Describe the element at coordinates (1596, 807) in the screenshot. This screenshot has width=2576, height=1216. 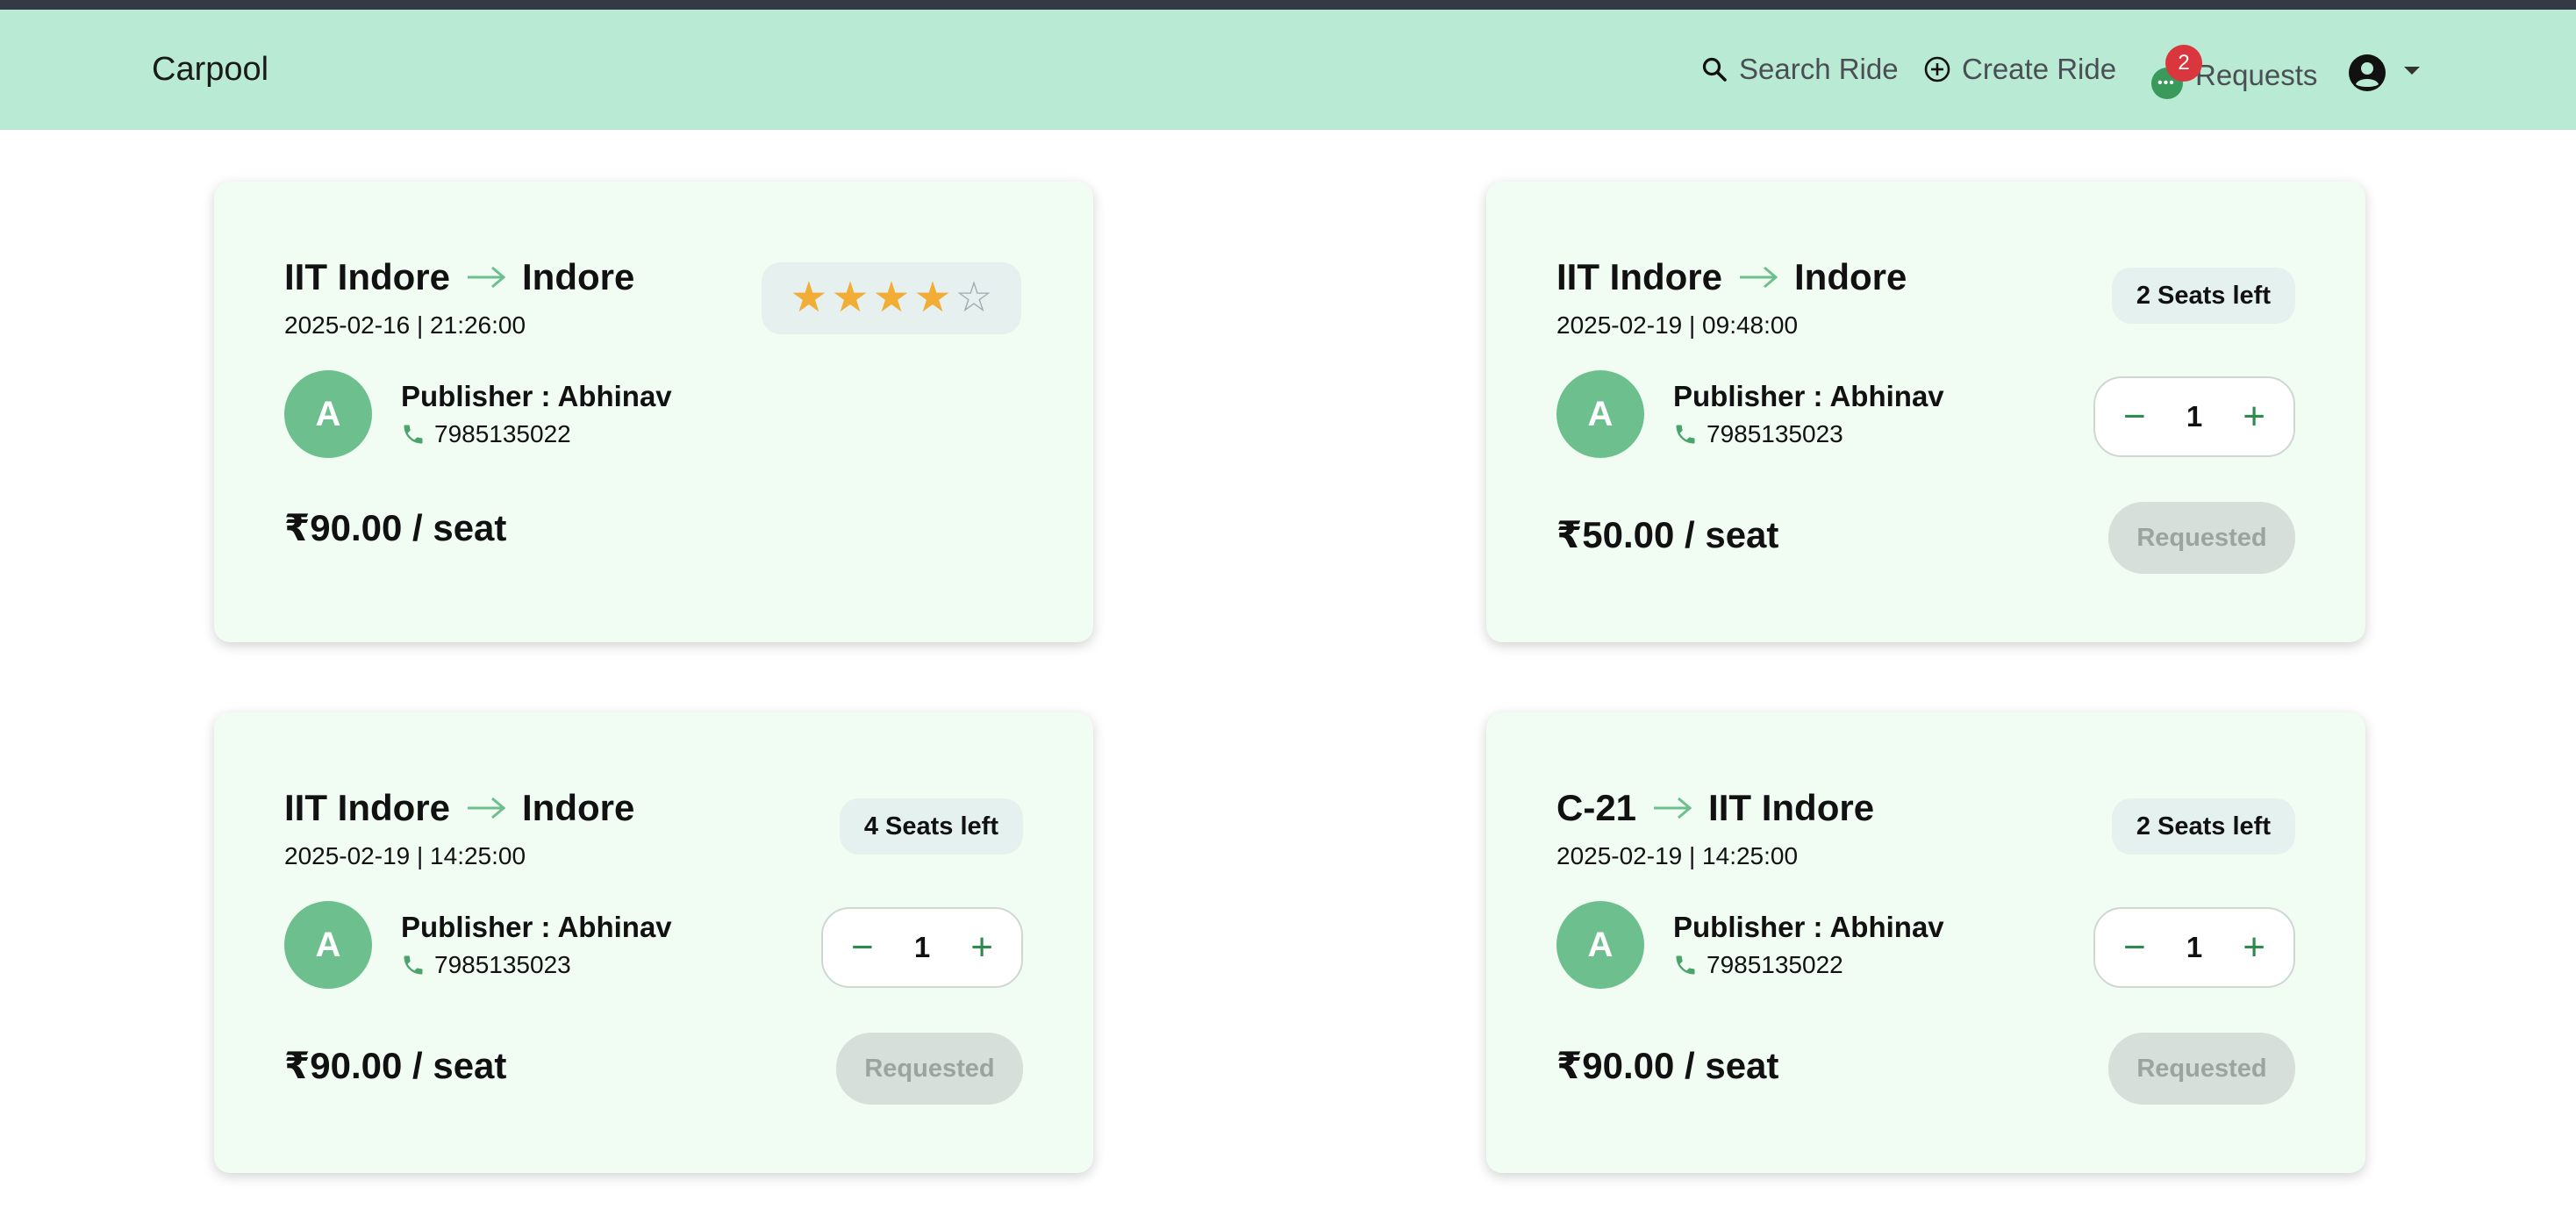
I see `route-from: C-21` at that location.